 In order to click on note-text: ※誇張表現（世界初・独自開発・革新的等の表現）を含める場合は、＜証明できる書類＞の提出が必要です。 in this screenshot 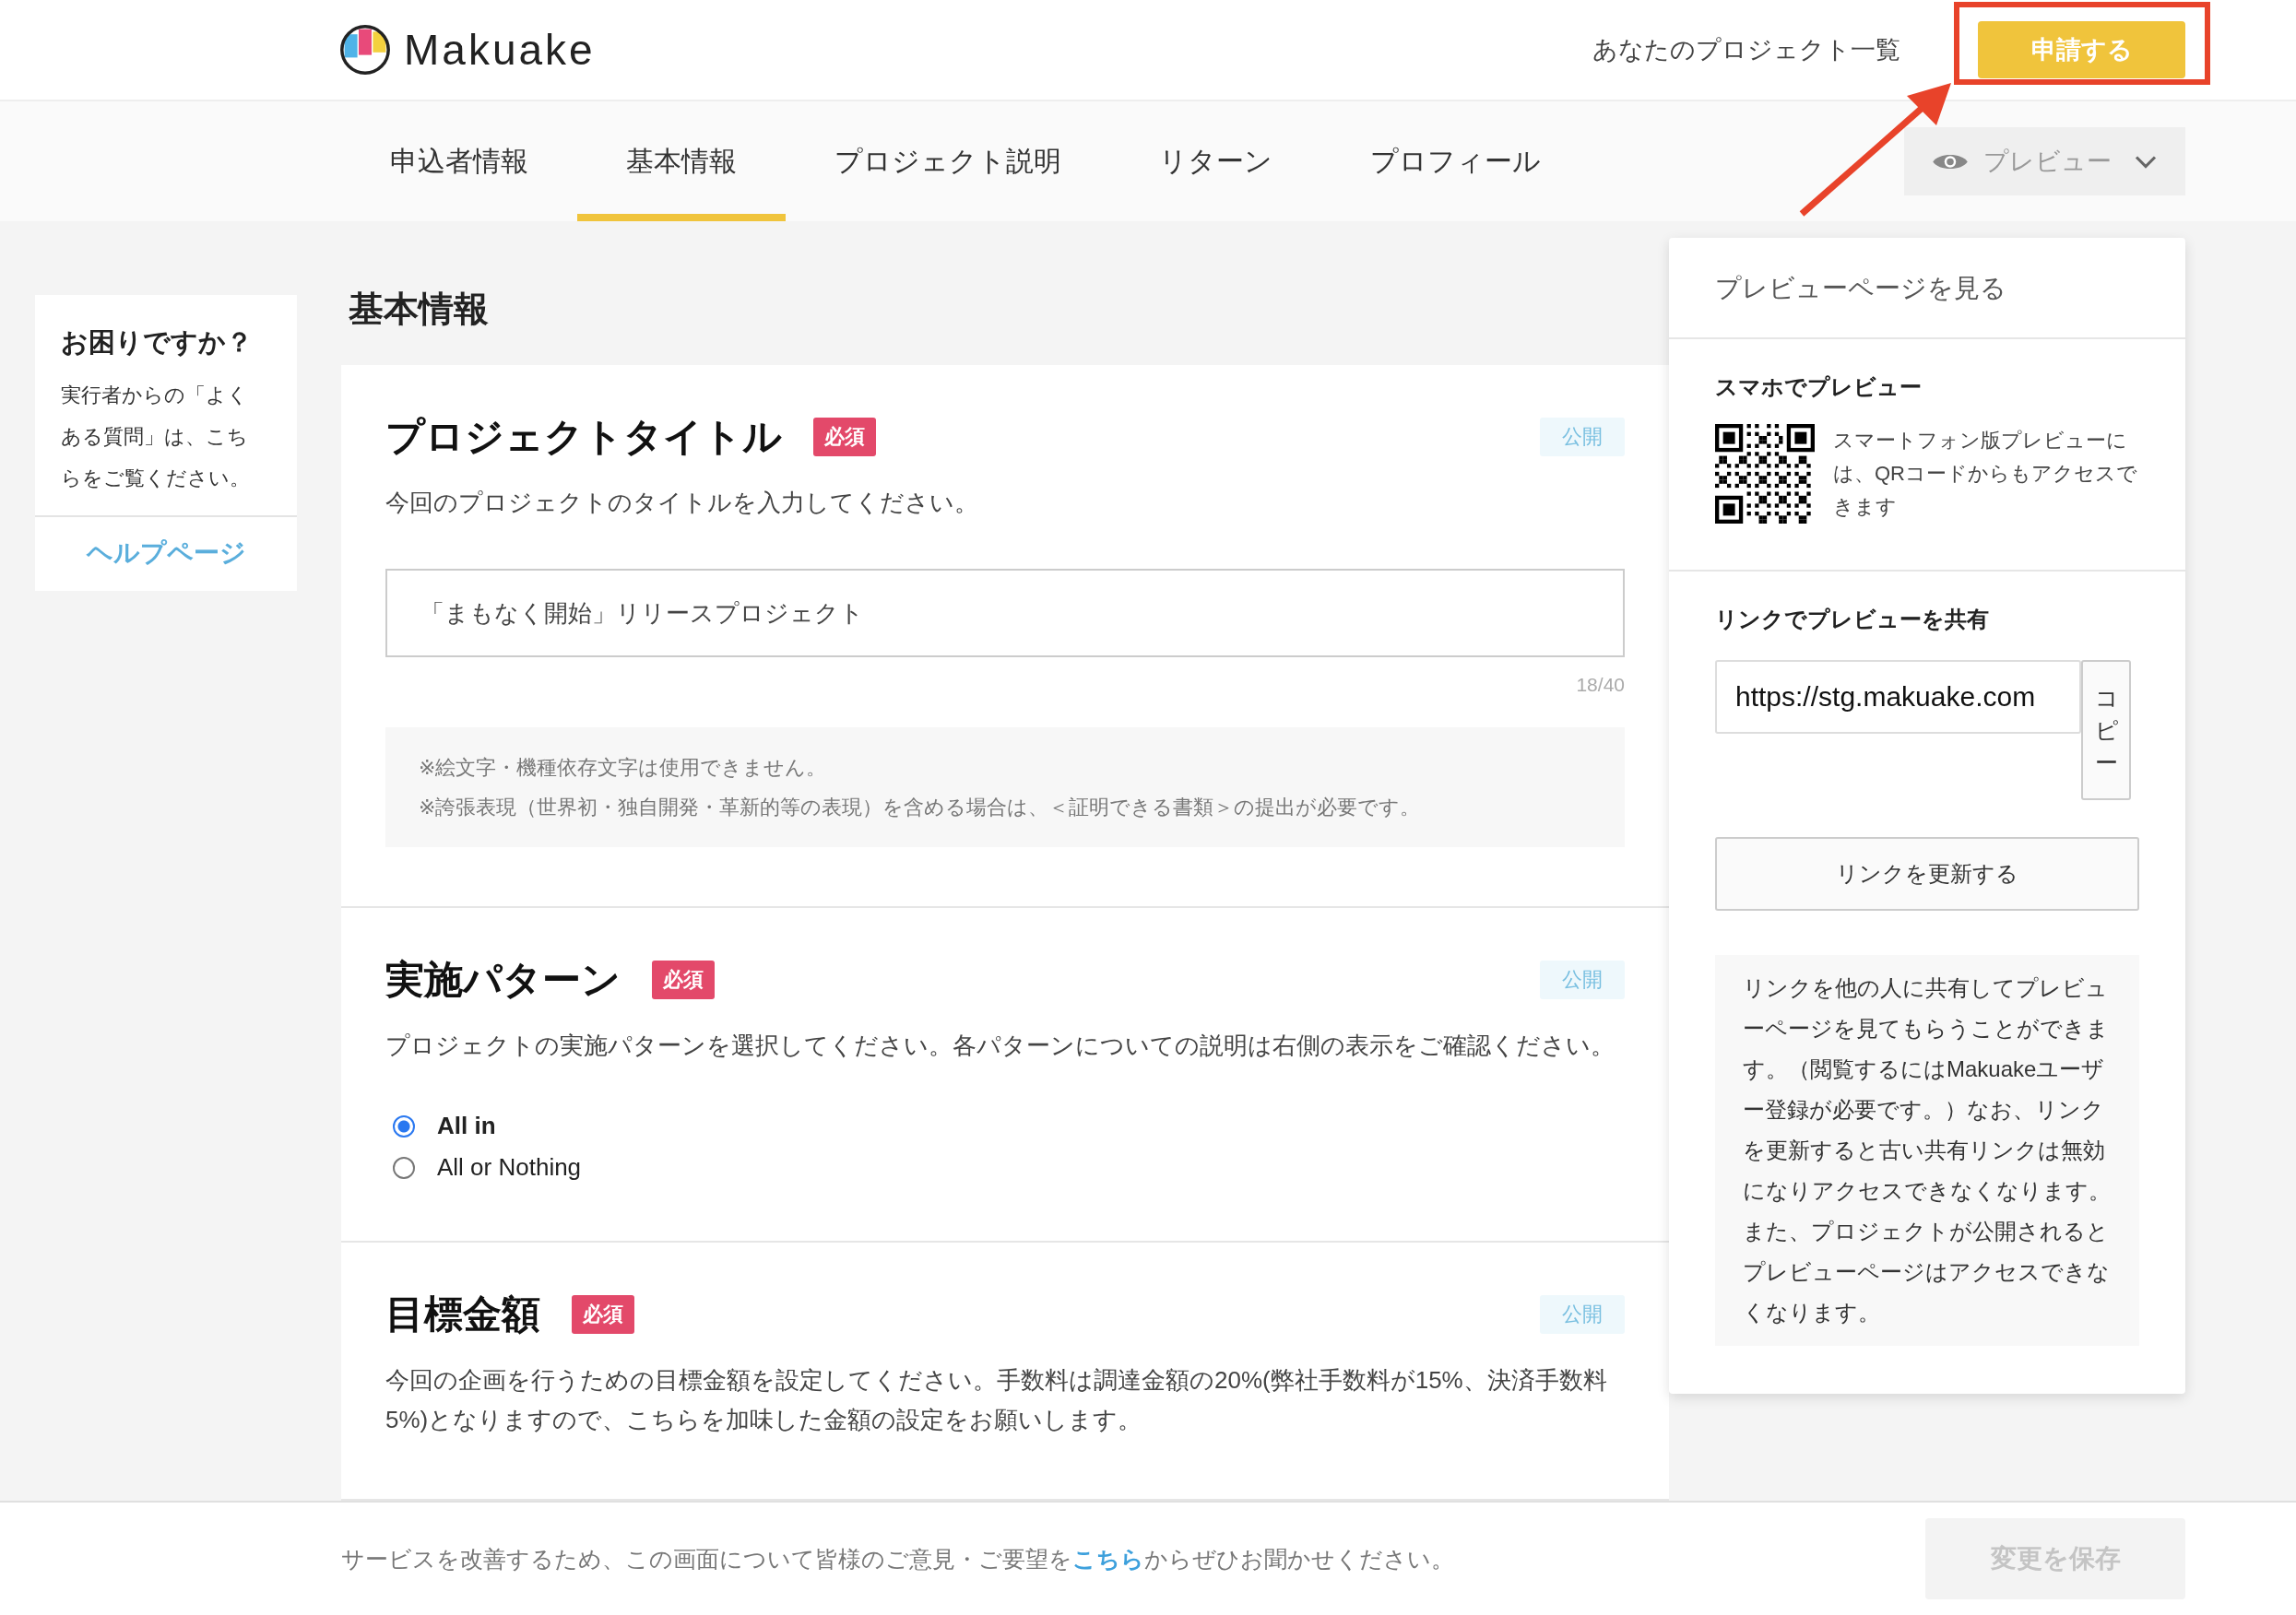, I will do `click(920, 807)`.